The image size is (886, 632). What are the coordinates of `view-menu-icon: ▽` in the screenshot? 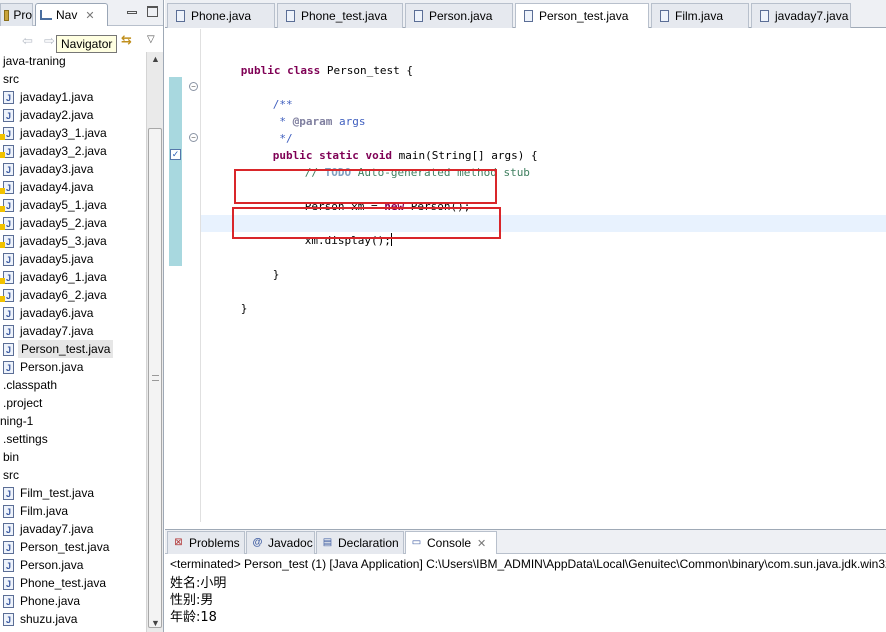 It's located at (151, 39).